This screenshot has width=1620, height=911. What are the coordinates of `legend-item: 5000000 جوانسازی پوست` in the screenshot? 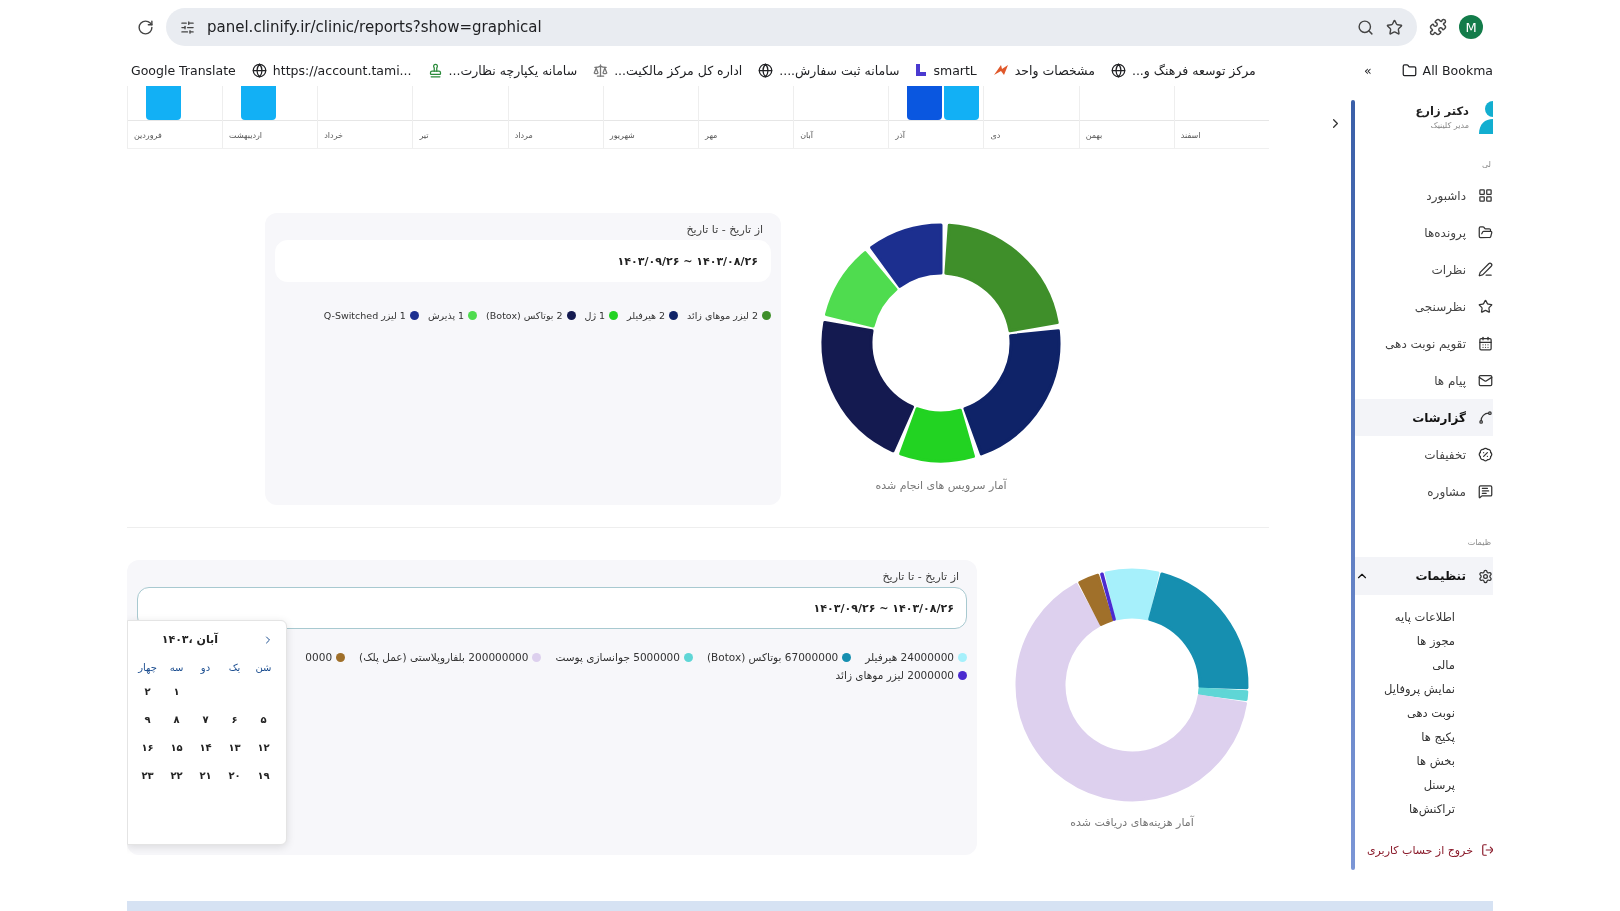 It's located at (624, 657).